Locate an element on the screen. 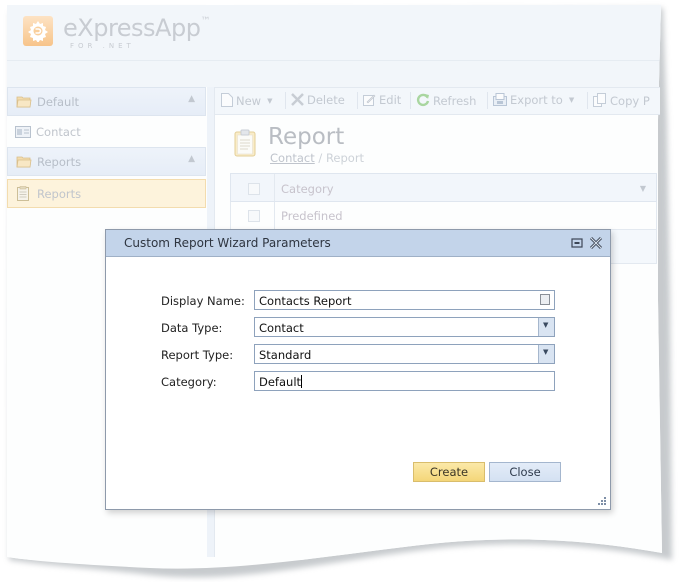 The image size is (685, 582). breadcrumb-current: Report is located at coordinates (345, 158).